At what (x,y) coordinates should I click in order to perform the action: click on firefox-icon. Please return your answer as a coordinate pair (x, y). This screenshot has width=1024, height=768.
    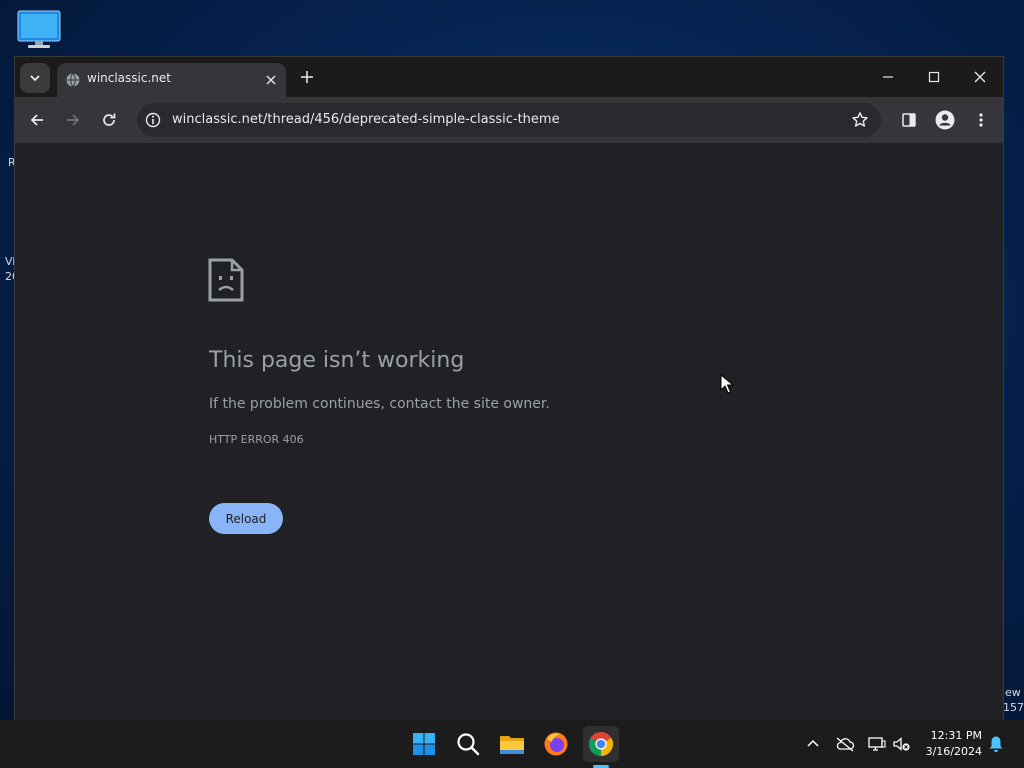
    Looking at the image, I should click on (556, 744).